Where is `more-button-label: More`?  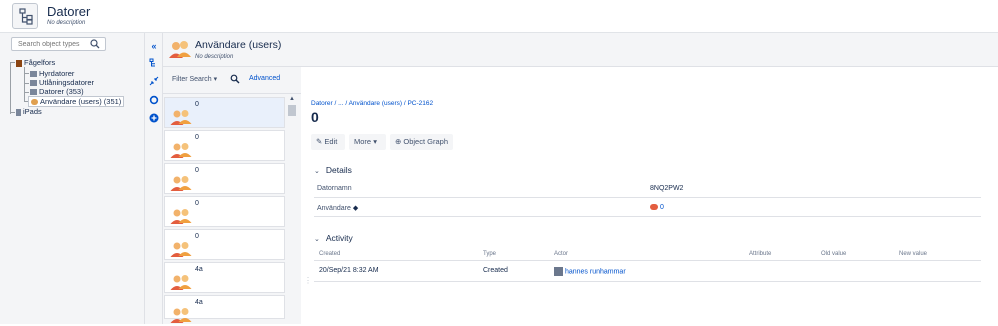
more-button-label: More is located at coordinates (363, 141).